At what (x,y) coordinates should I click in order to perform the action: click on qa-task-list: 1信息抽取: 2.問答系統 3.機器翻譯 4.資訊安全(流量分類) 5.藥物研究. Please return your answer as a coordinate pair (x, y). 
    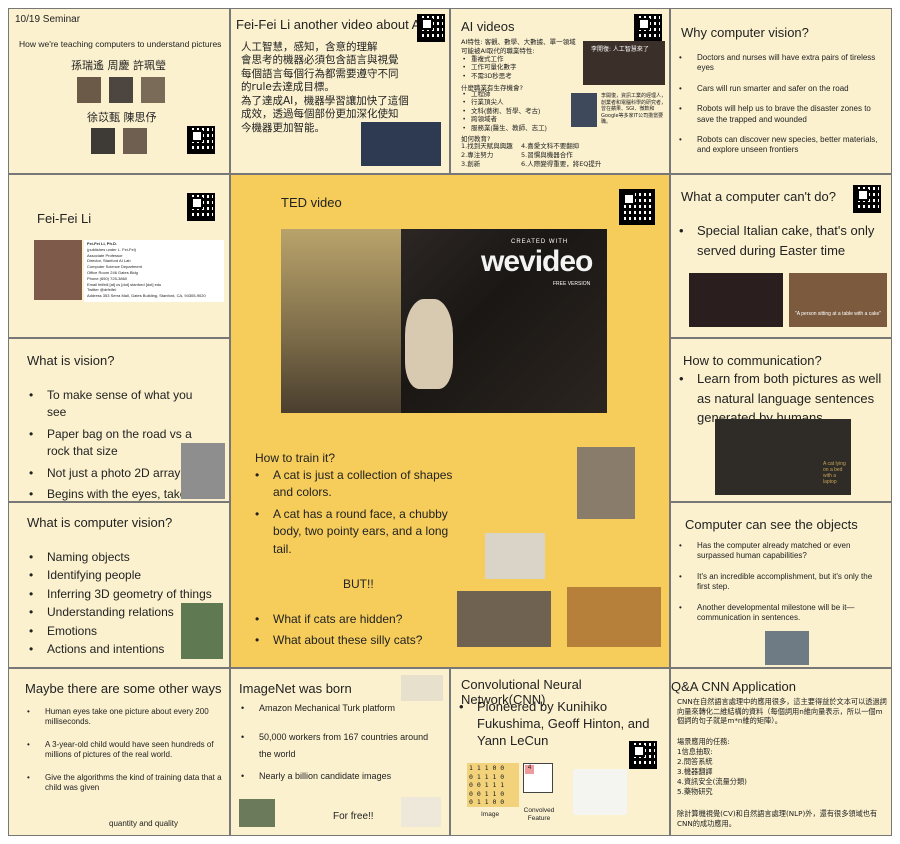
    Looking at the image, I should click on (712, 772).